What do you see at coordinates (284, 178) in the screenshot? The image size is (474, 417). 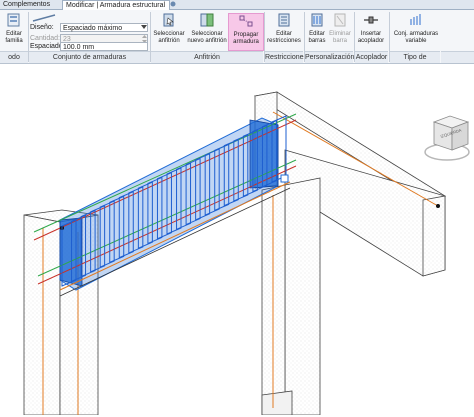 I see `selection-grip` at bounding box center [284, 178].